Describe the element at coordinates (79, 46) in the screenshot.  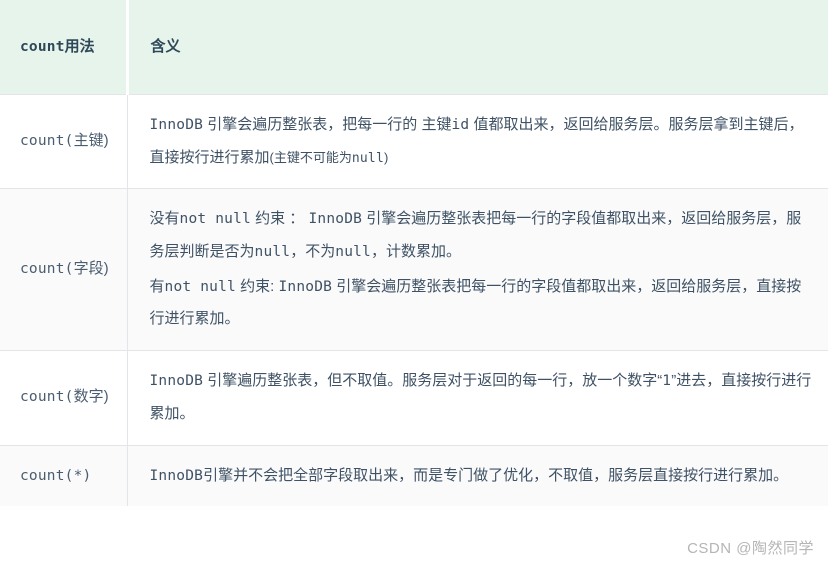
I see `column-header-usage-text: 用法` at that location.